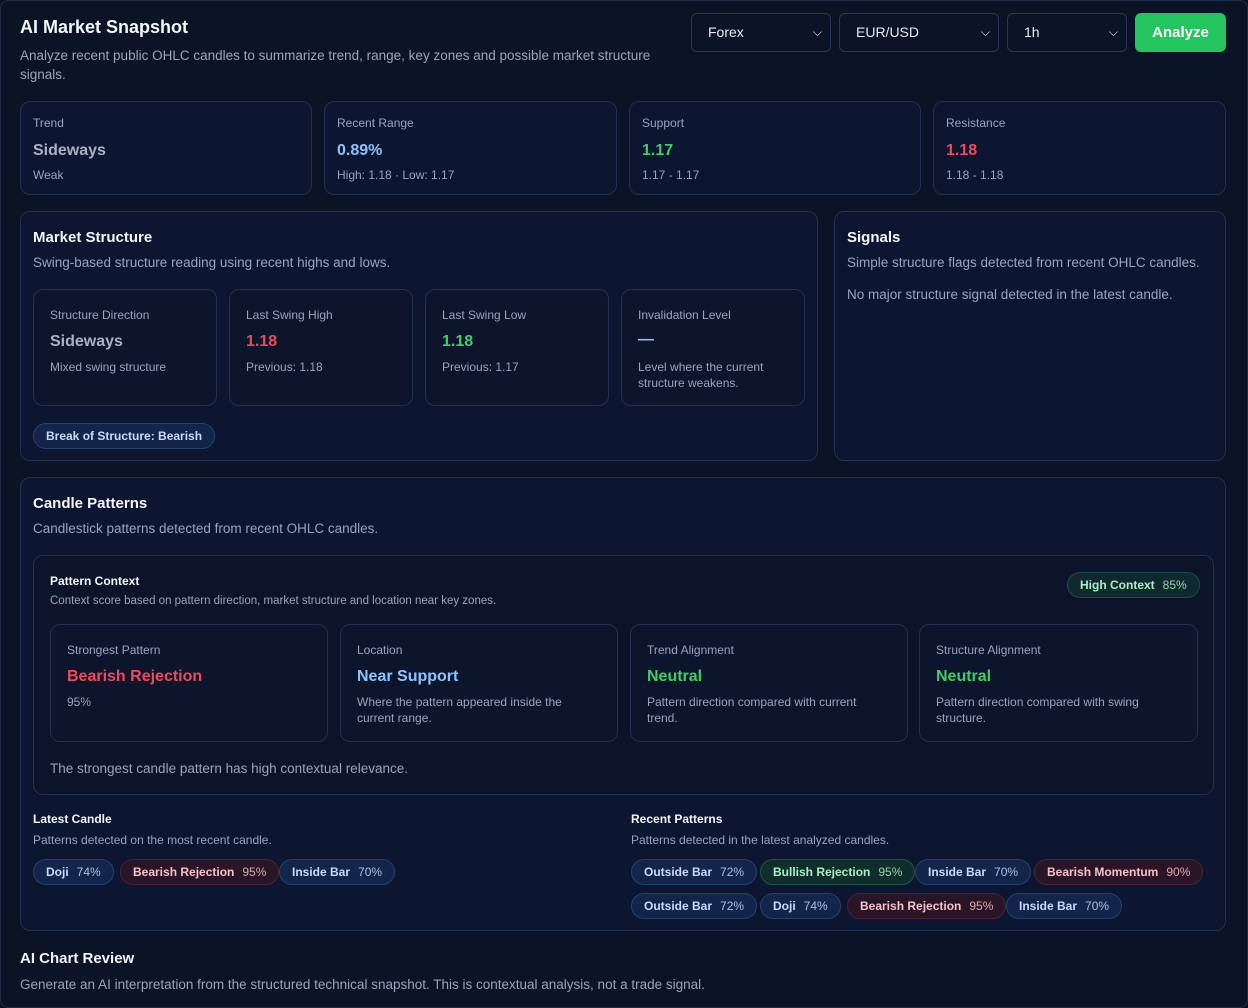 The height and width of the screenshot is (1008, 1248). I want to click on card-detail: Mixed swing structure, so click(108, 367).